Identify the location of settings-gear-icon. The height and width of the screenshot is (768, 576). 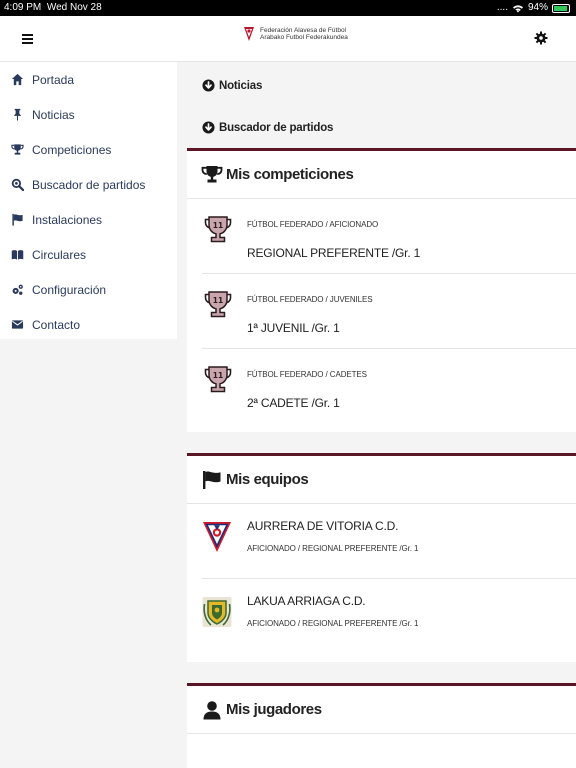
(541, 38).